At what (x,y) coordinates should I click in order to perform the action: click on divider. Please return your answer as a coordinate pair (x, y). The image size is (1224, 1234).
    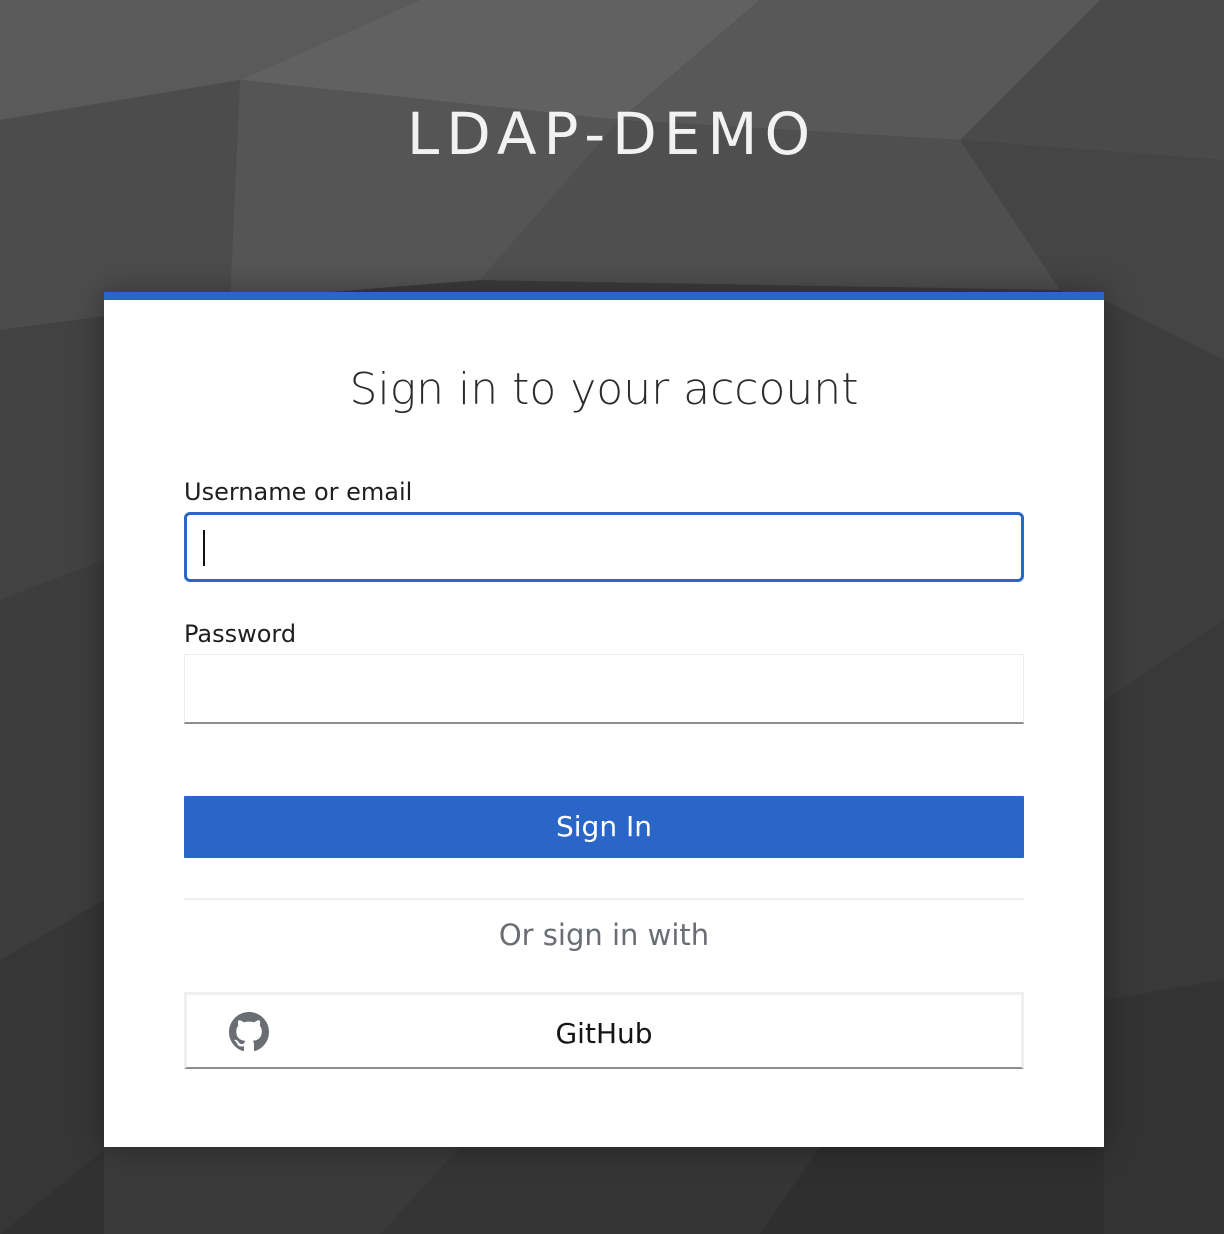
    Looking at the image, I should click on (604, 899).